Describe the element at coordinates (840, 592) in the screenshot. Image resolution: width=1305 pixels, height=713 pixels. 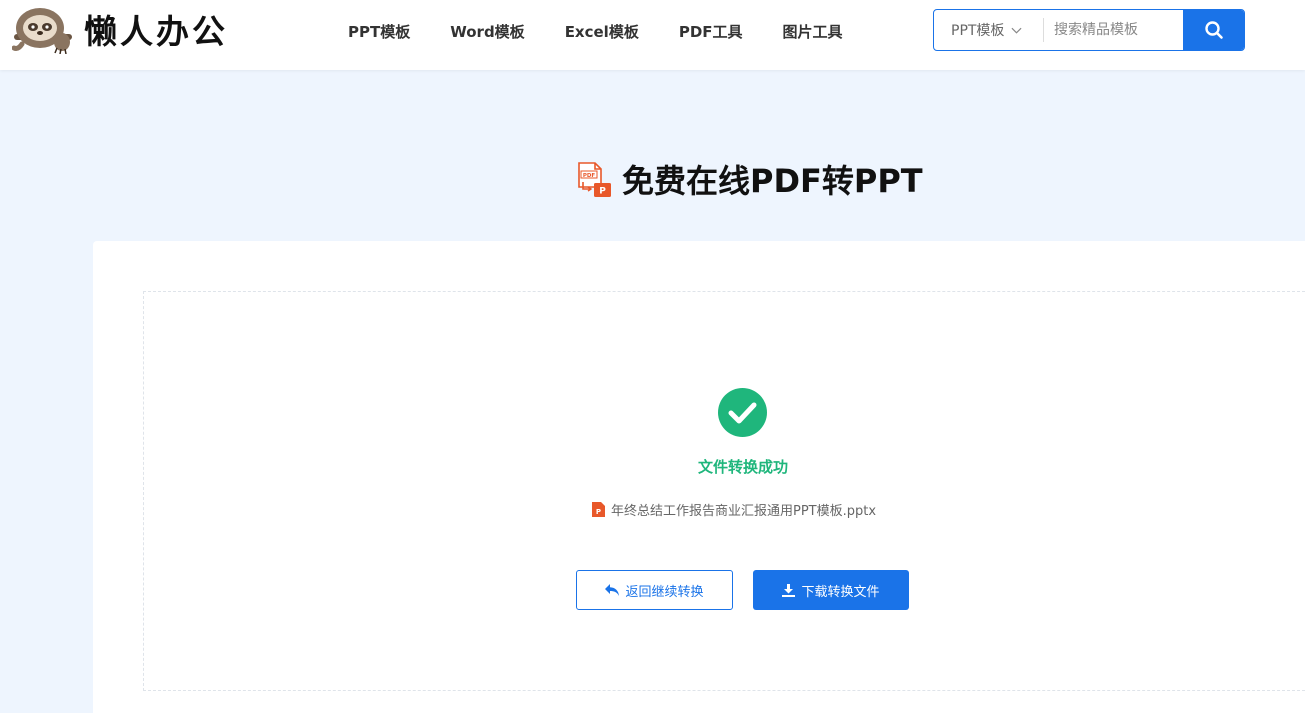
I see `download-label: 下载转换文件` at that location.